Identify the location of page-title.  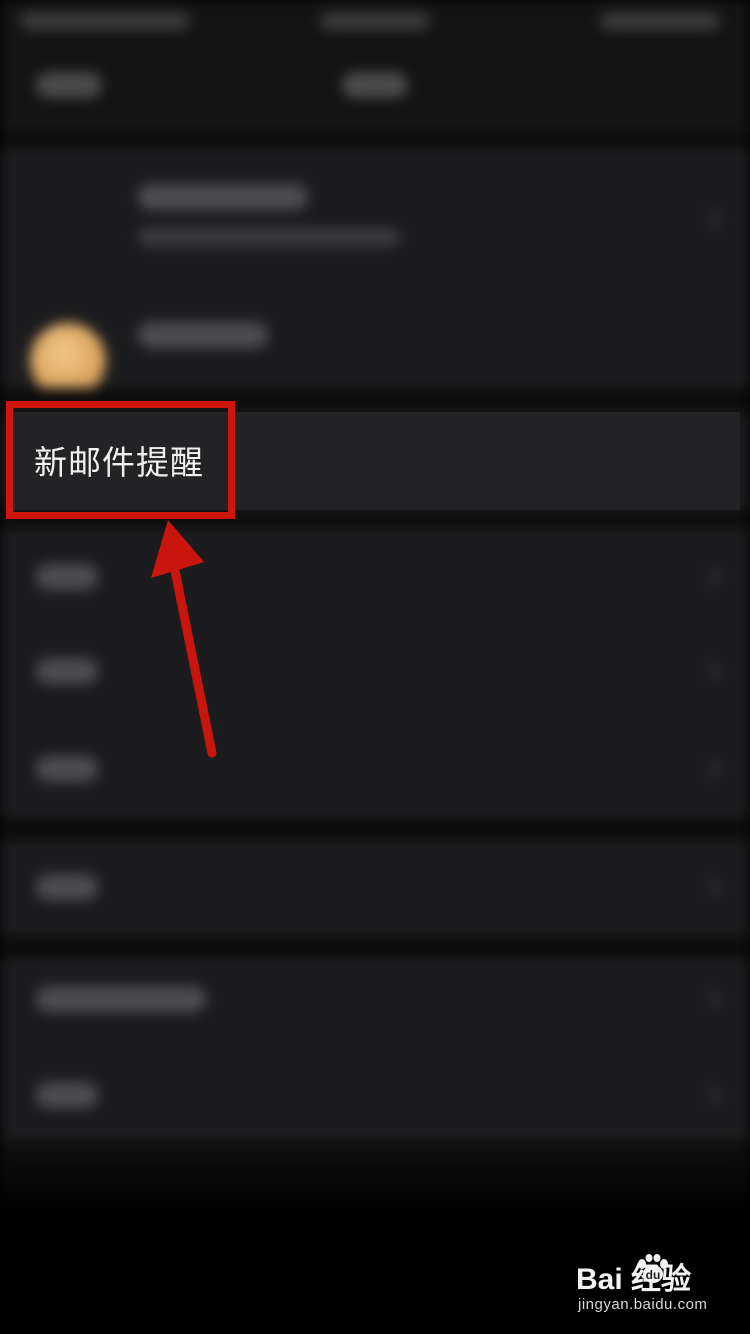
(375, 85).